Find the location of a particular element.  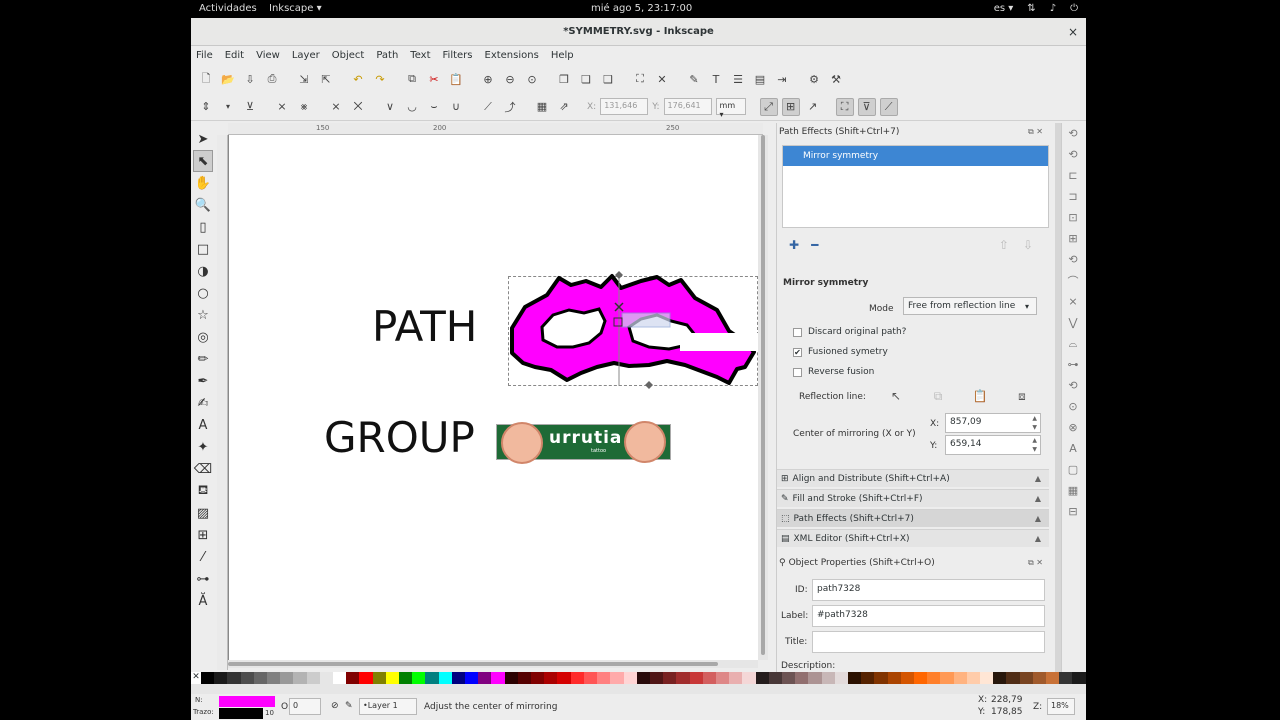

menu-object: Object is located at coordinates (348, 55).